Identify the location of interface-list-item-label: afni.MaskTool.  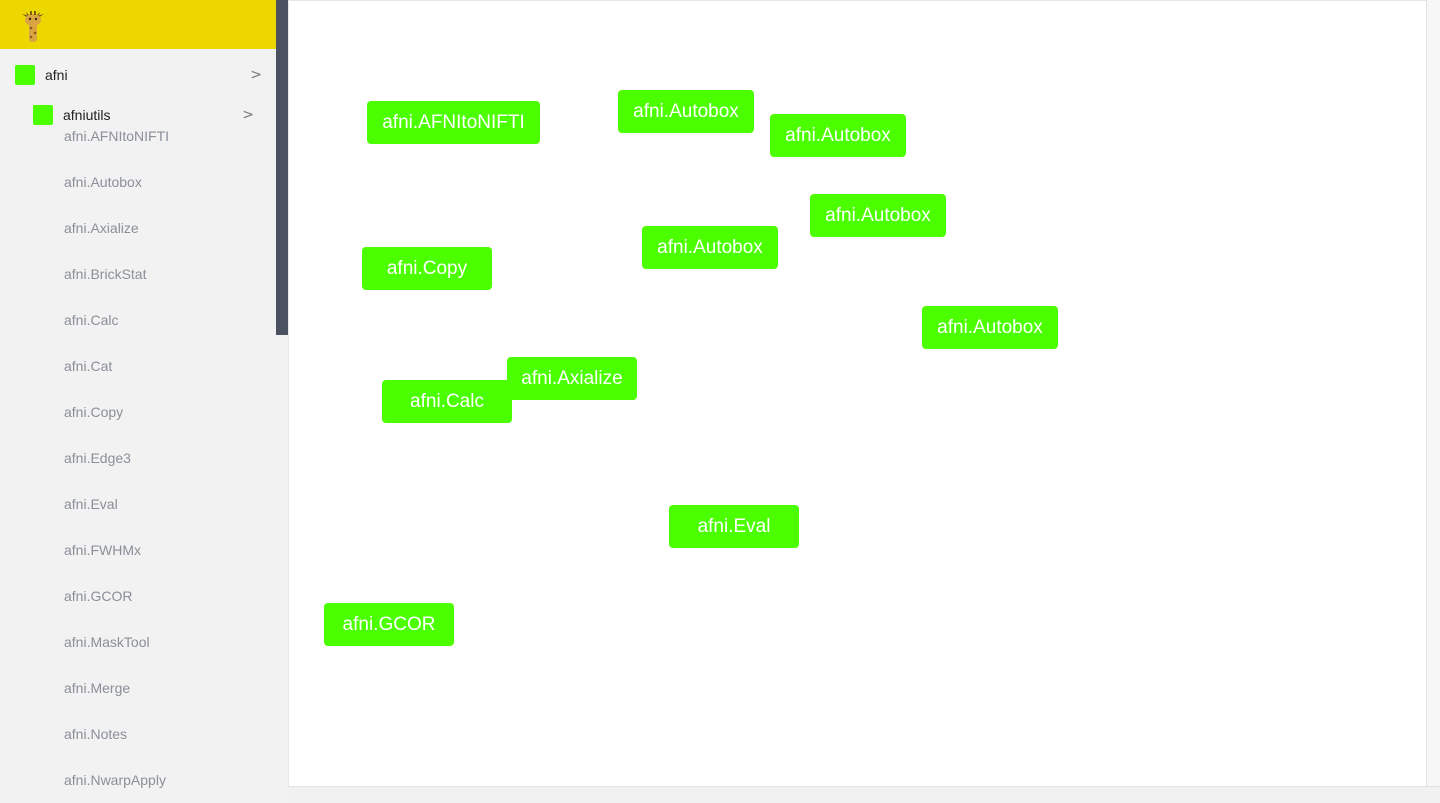
(107, 642).